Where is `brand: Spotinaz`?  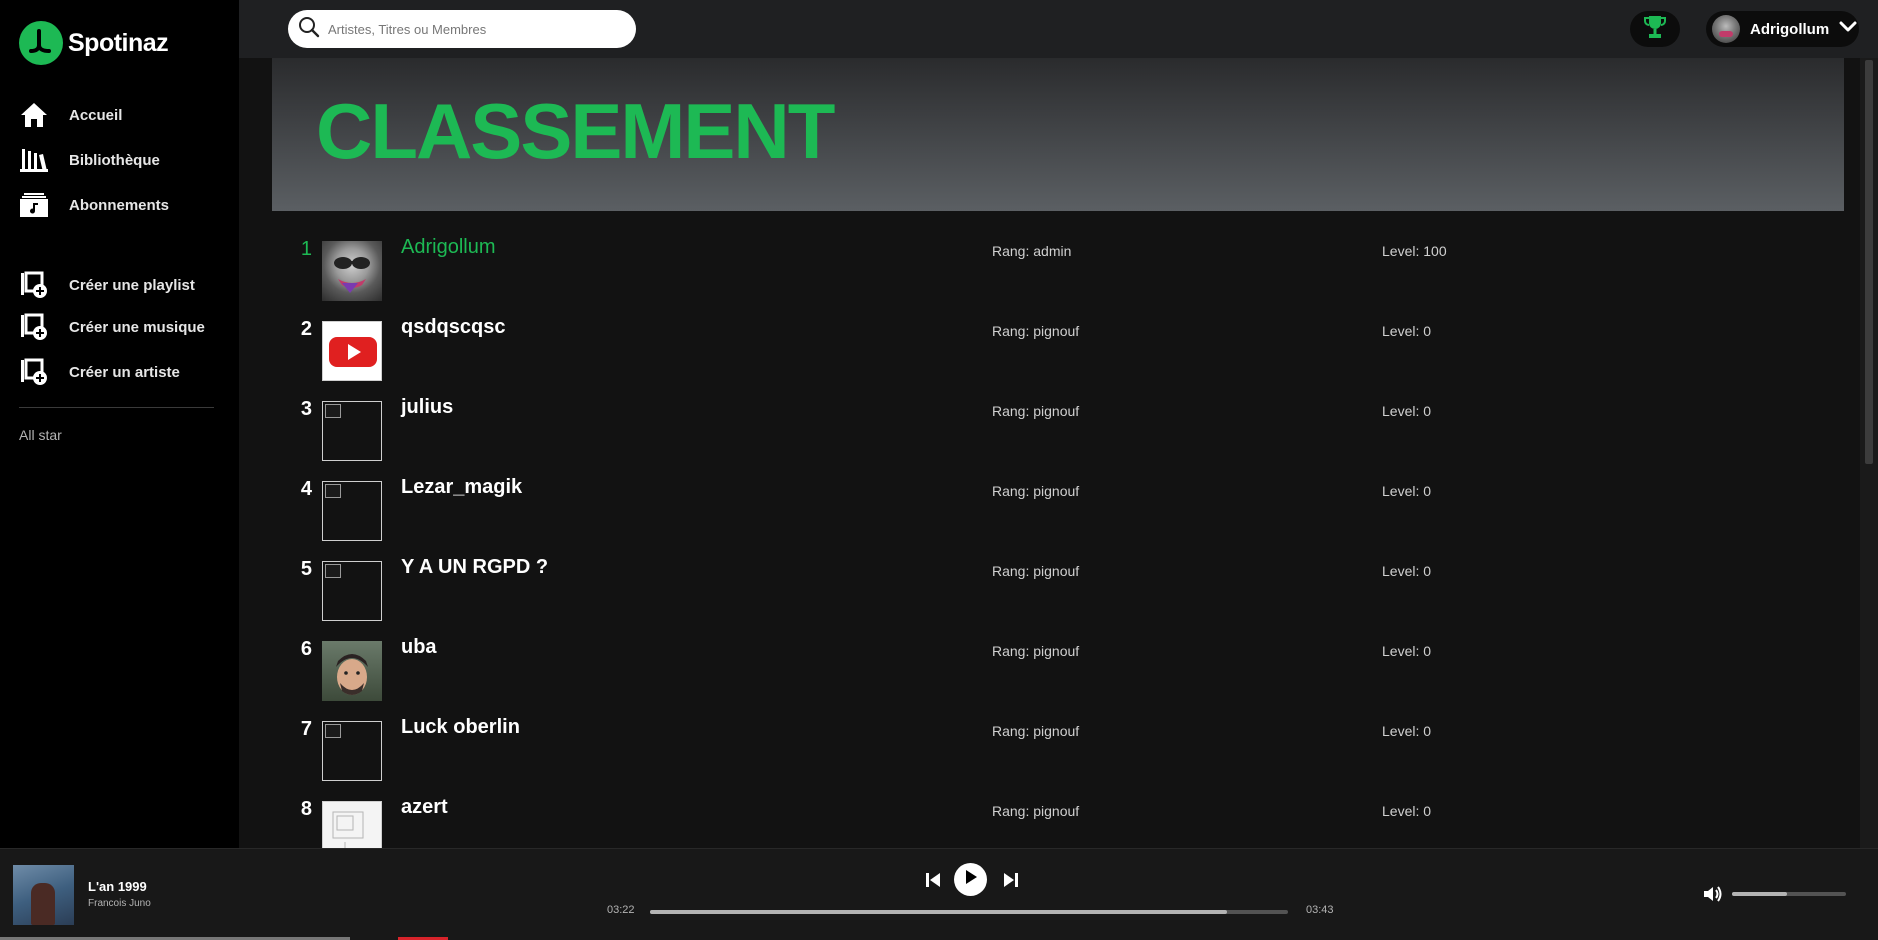
brand: Spotinaz is located at coordinates (94, 43).